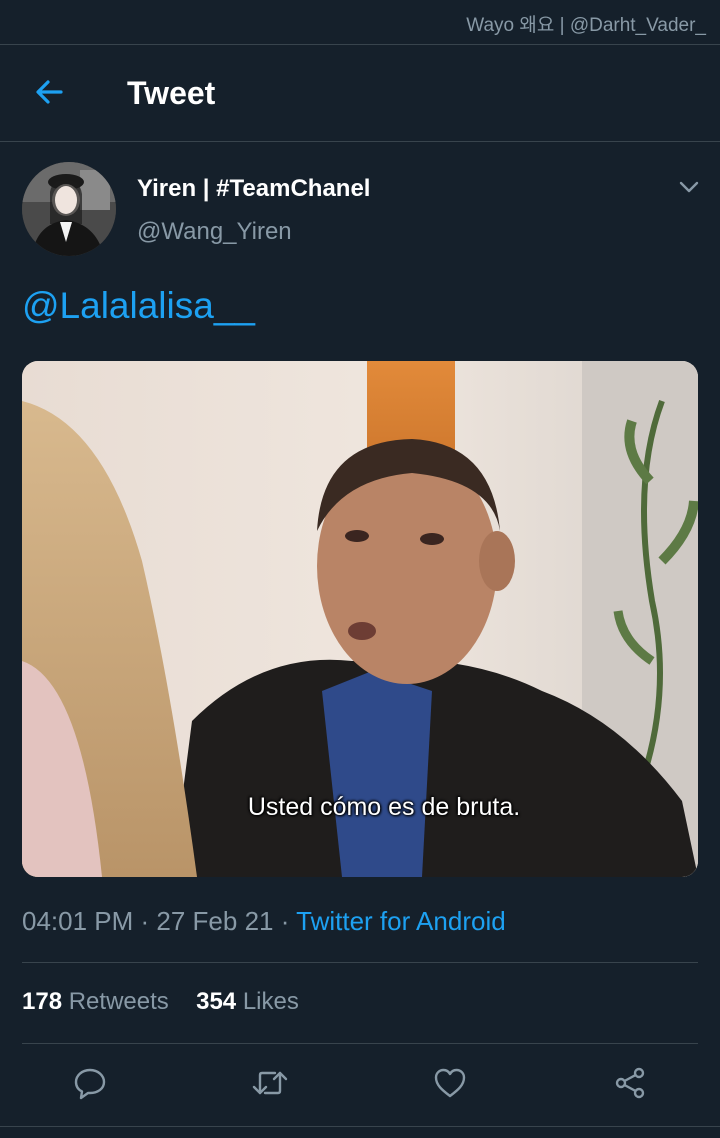 This screenshot has width=720, height=1138. I want to click on reply-button, so click(90, 1085).